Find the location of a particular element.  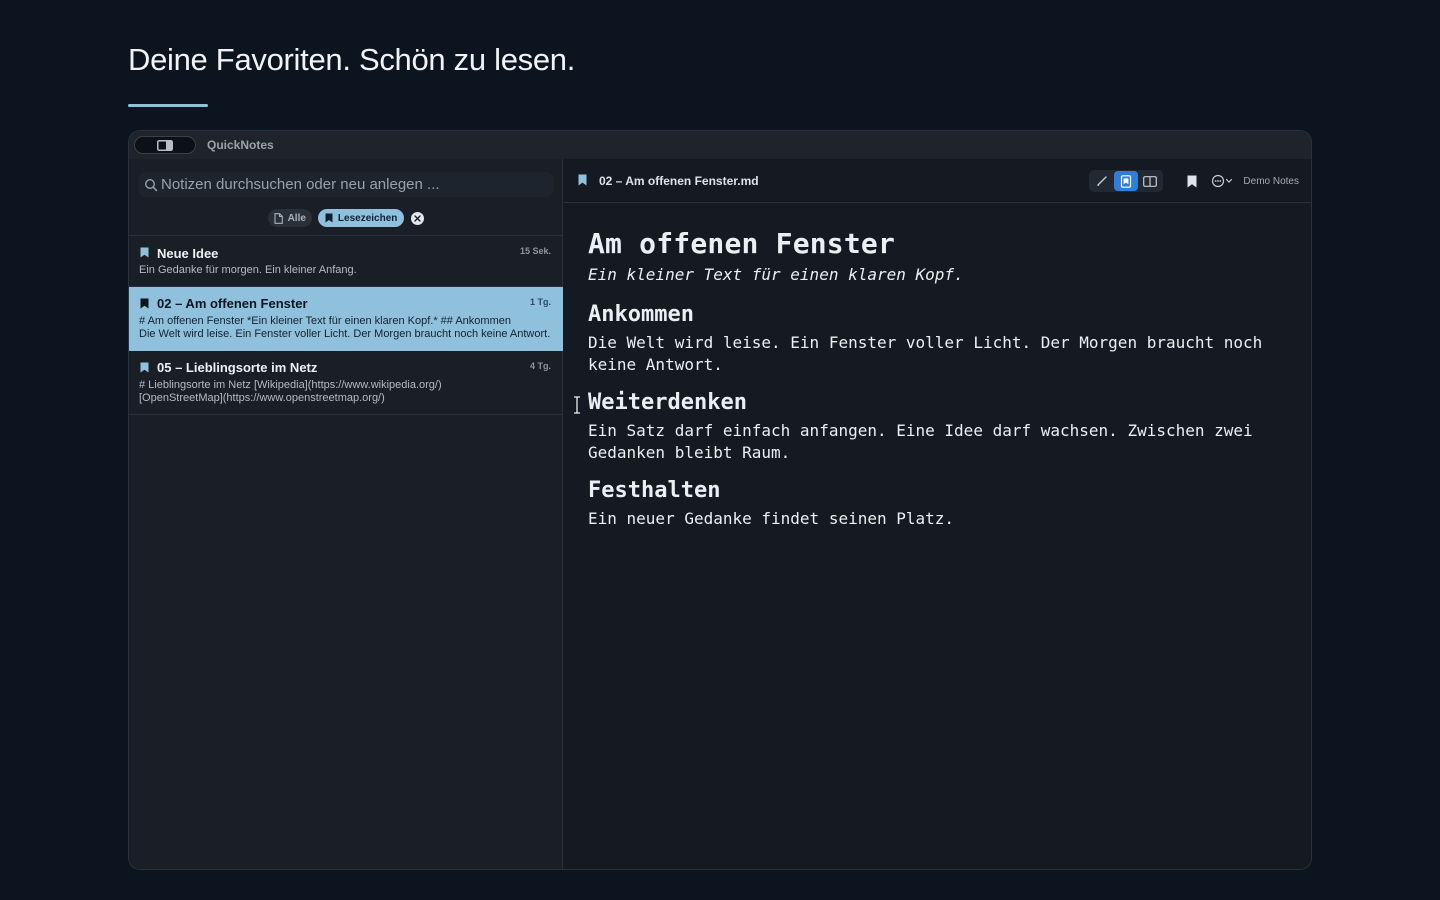

editor-toolbar: 02 – Am offenen Fenster.md Demo Notes is located at coordinates (937, 181).